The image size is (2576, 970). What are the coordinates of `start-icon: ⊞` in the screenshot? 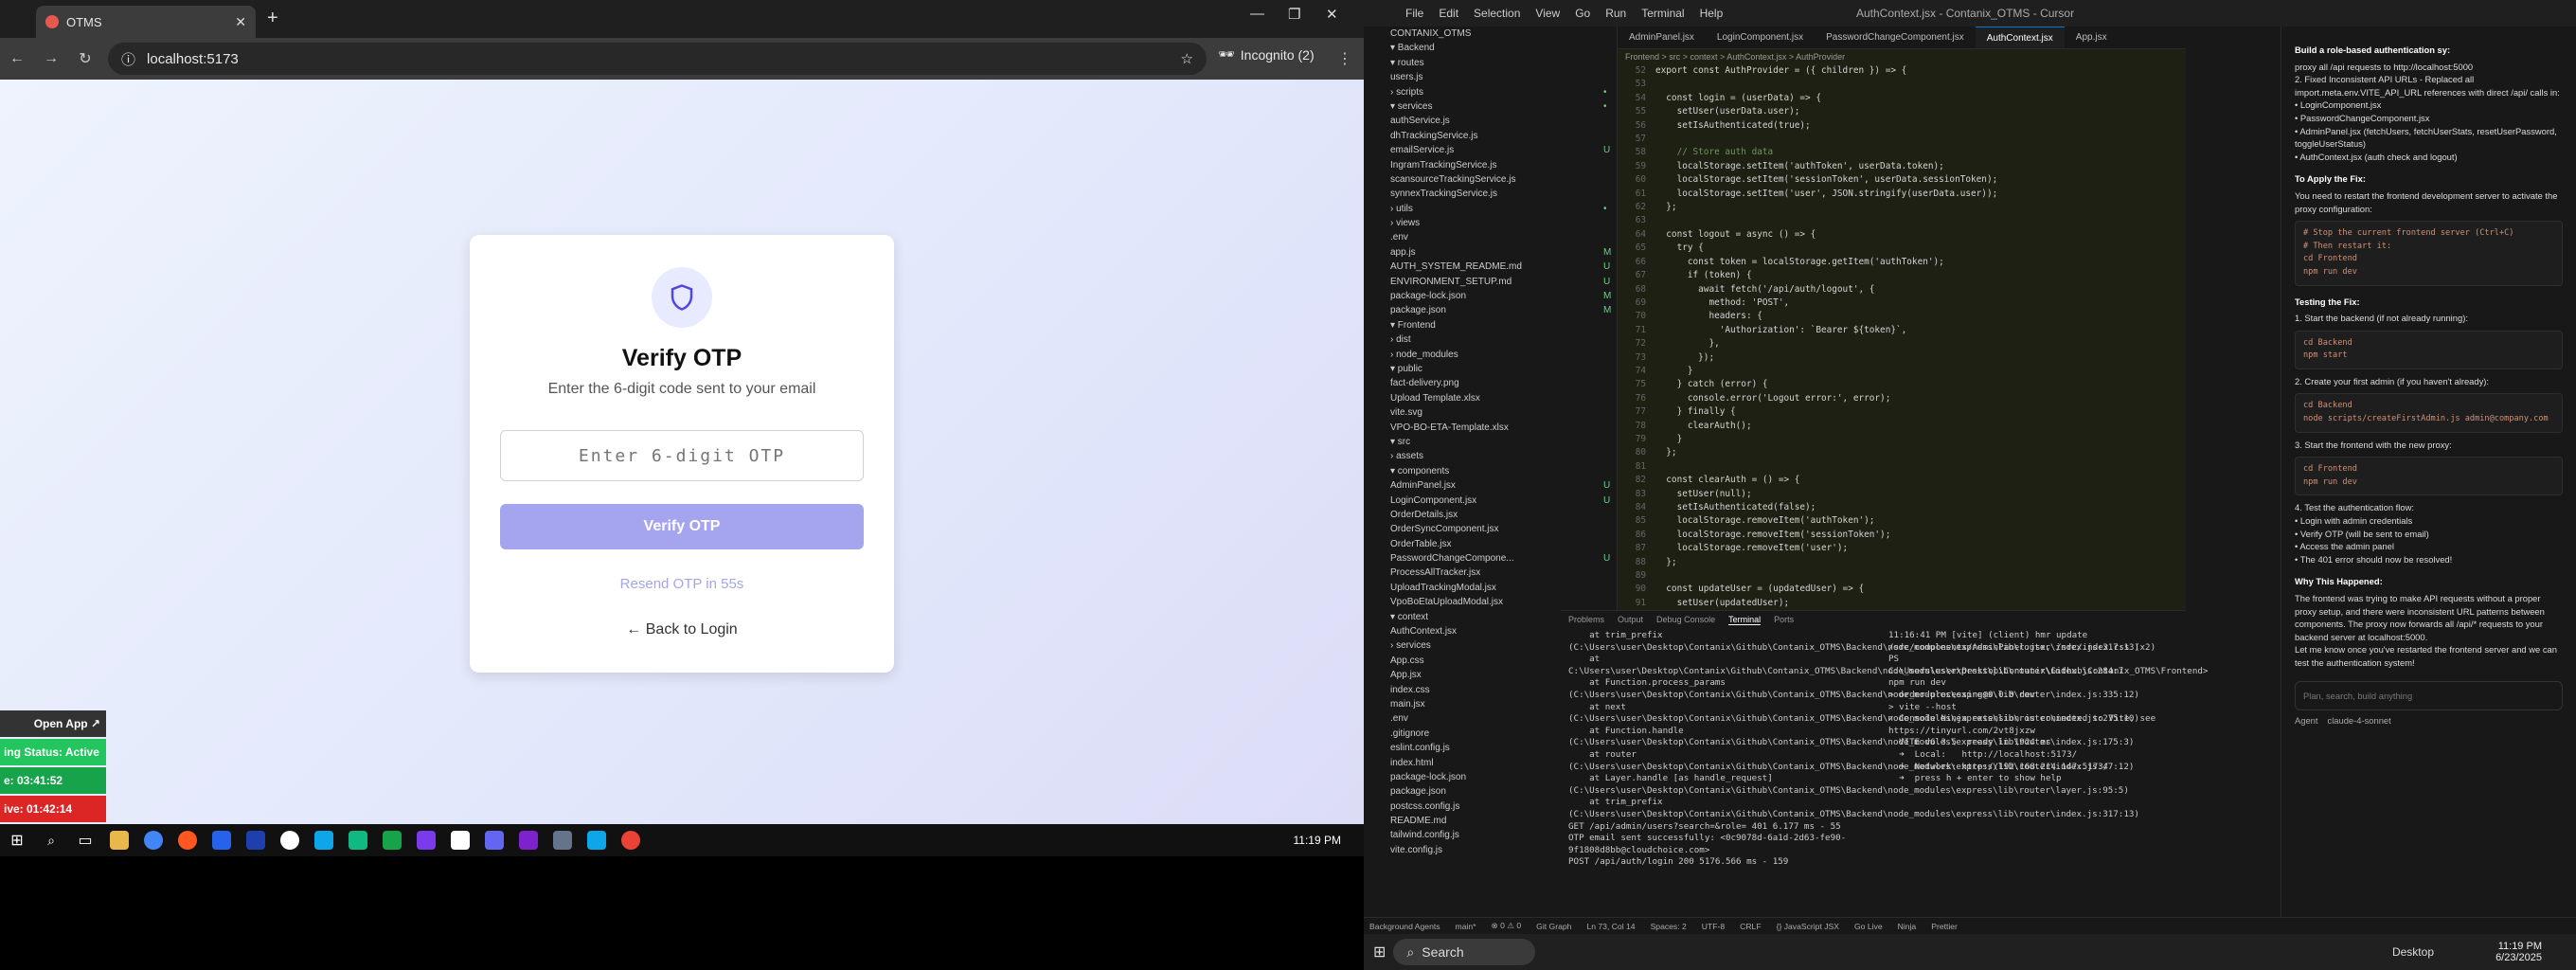 It's located at (17, 840).